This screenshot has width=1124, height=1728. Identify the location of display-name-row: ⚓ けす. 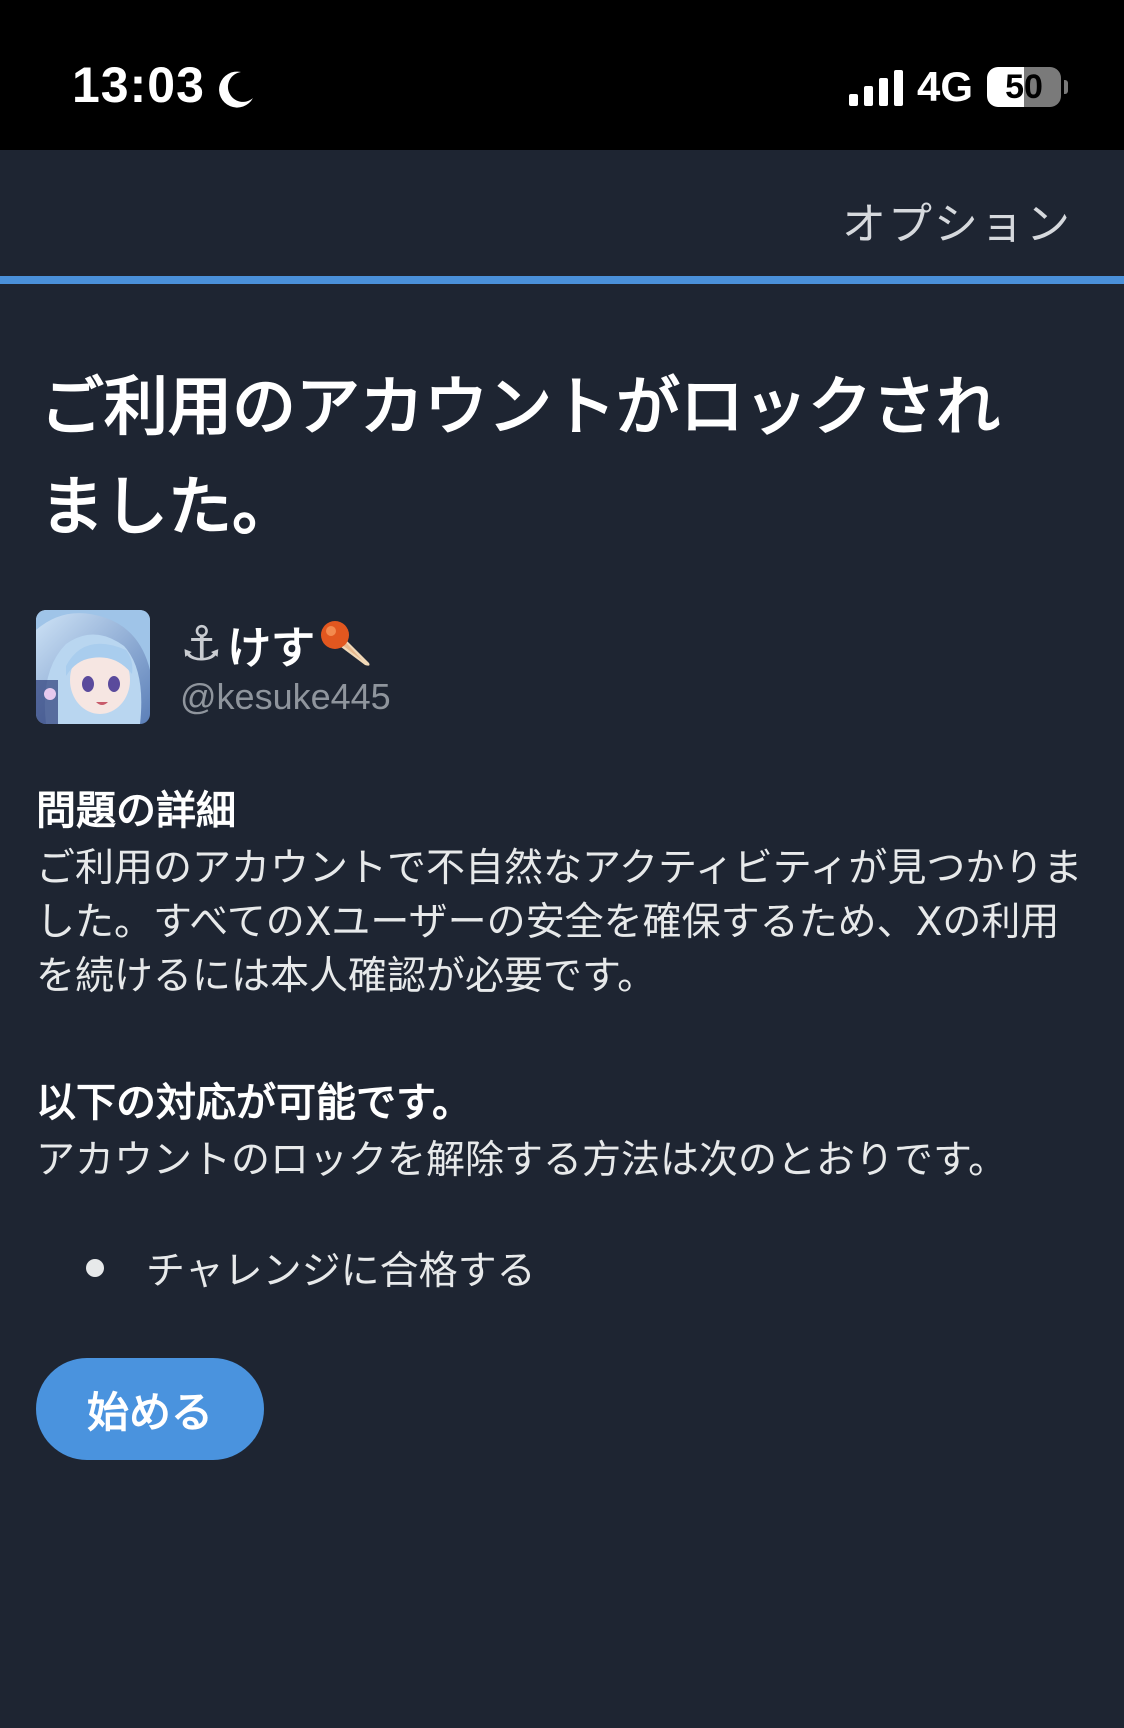
(285, 645).